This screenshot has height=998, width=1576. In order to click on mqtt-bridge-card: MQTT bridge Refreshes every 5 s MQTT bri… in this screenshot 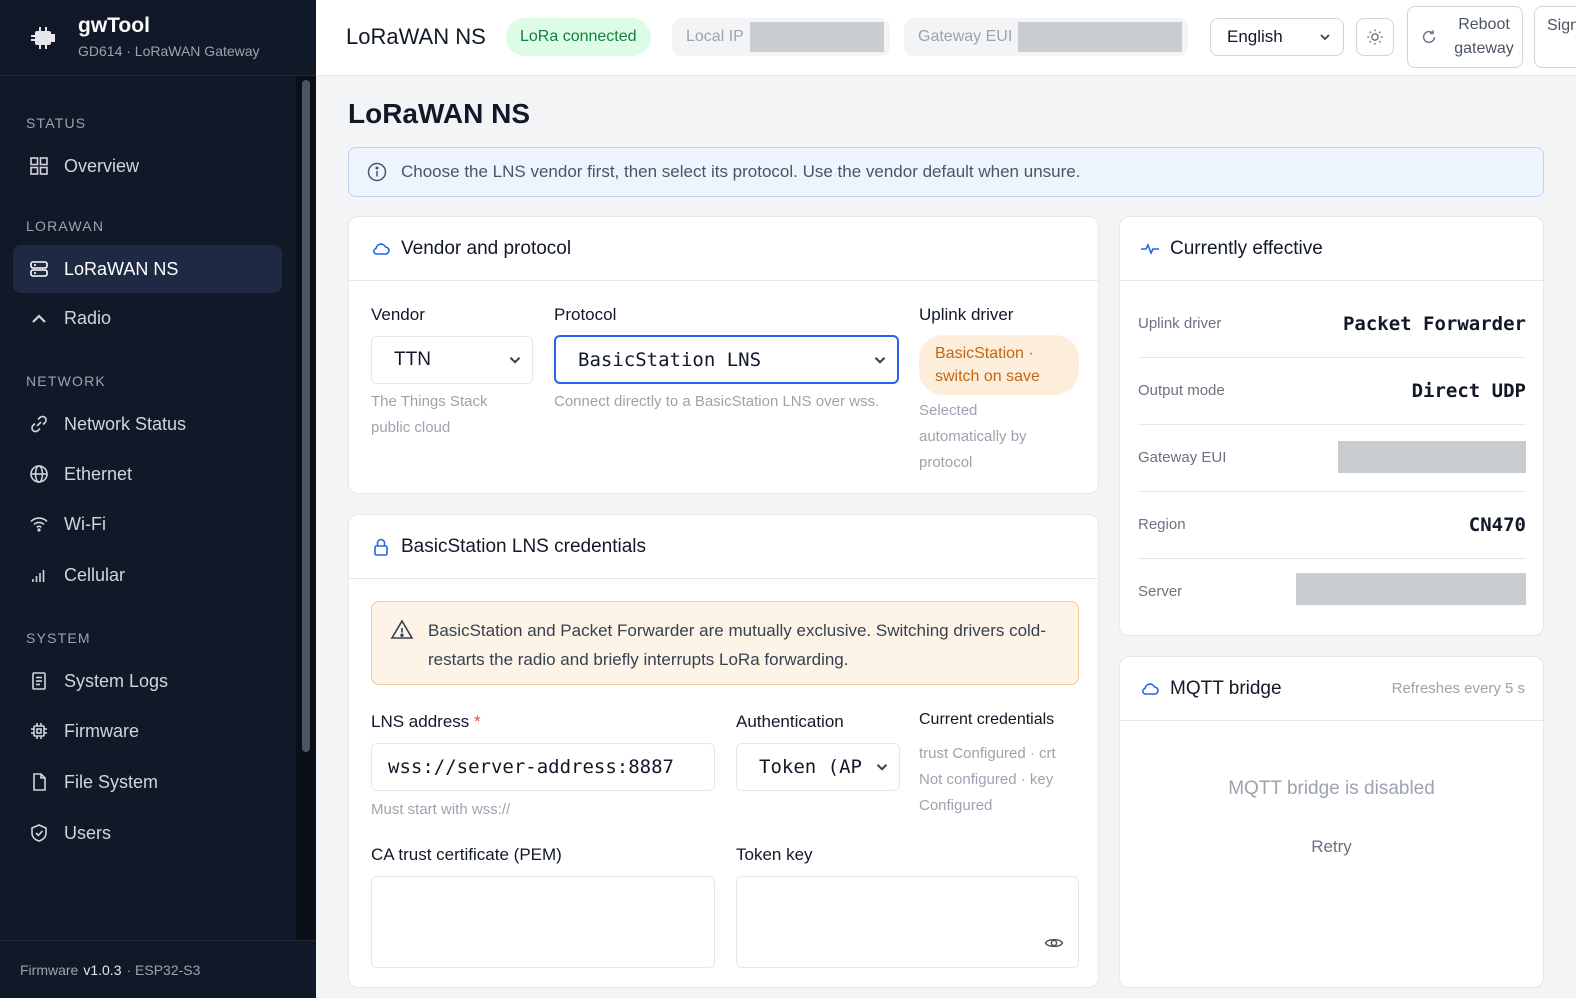, I will do `click(1331, 822)`.